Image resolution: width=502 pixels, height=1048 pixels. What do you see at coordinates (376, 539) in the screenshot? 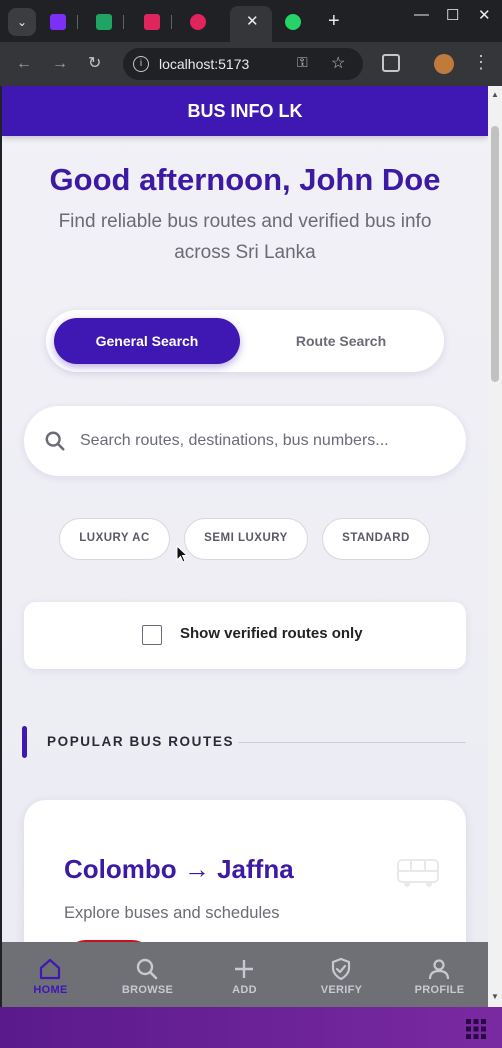
I see `filter-chip-standard: STANDARD` at bounding box center [376, 539].